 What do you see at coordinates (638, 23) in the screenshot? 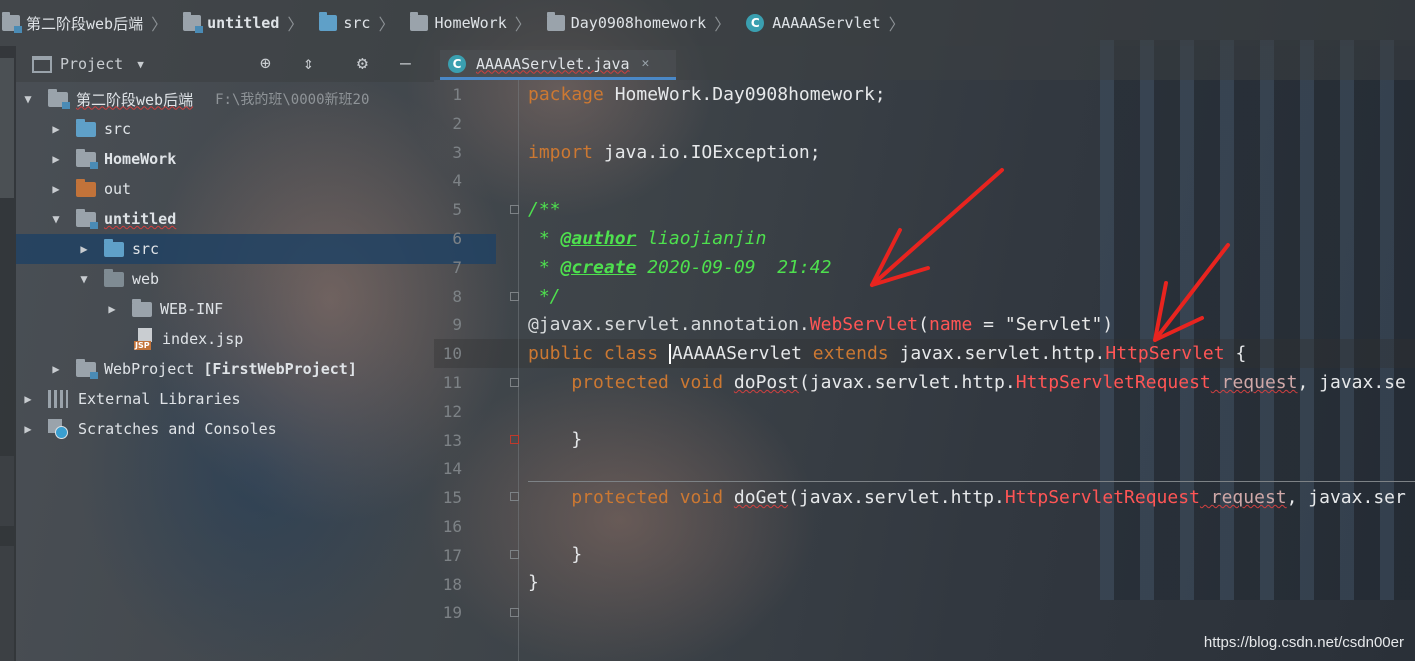
I see `breadcrumb-label: Day0908homework` at bounding box center [638, 23].